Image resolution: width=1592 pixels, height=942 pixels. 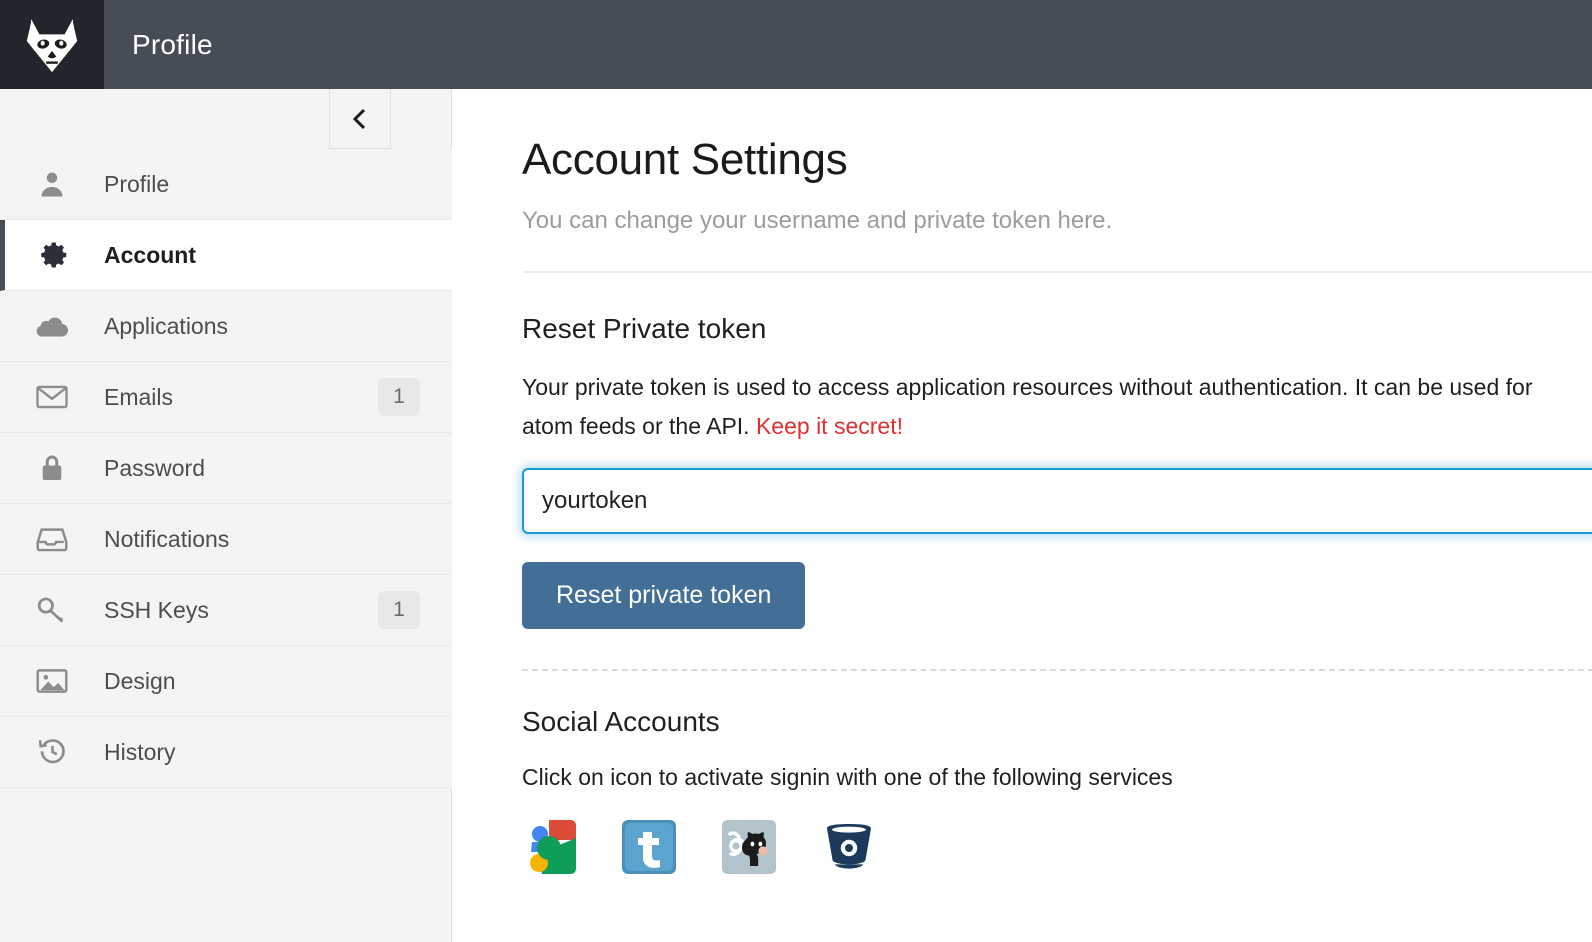 What do you see at coordinates (52, 752) in the screenshot?
I see `history-clock-icon` at bounding box center [52, 752].